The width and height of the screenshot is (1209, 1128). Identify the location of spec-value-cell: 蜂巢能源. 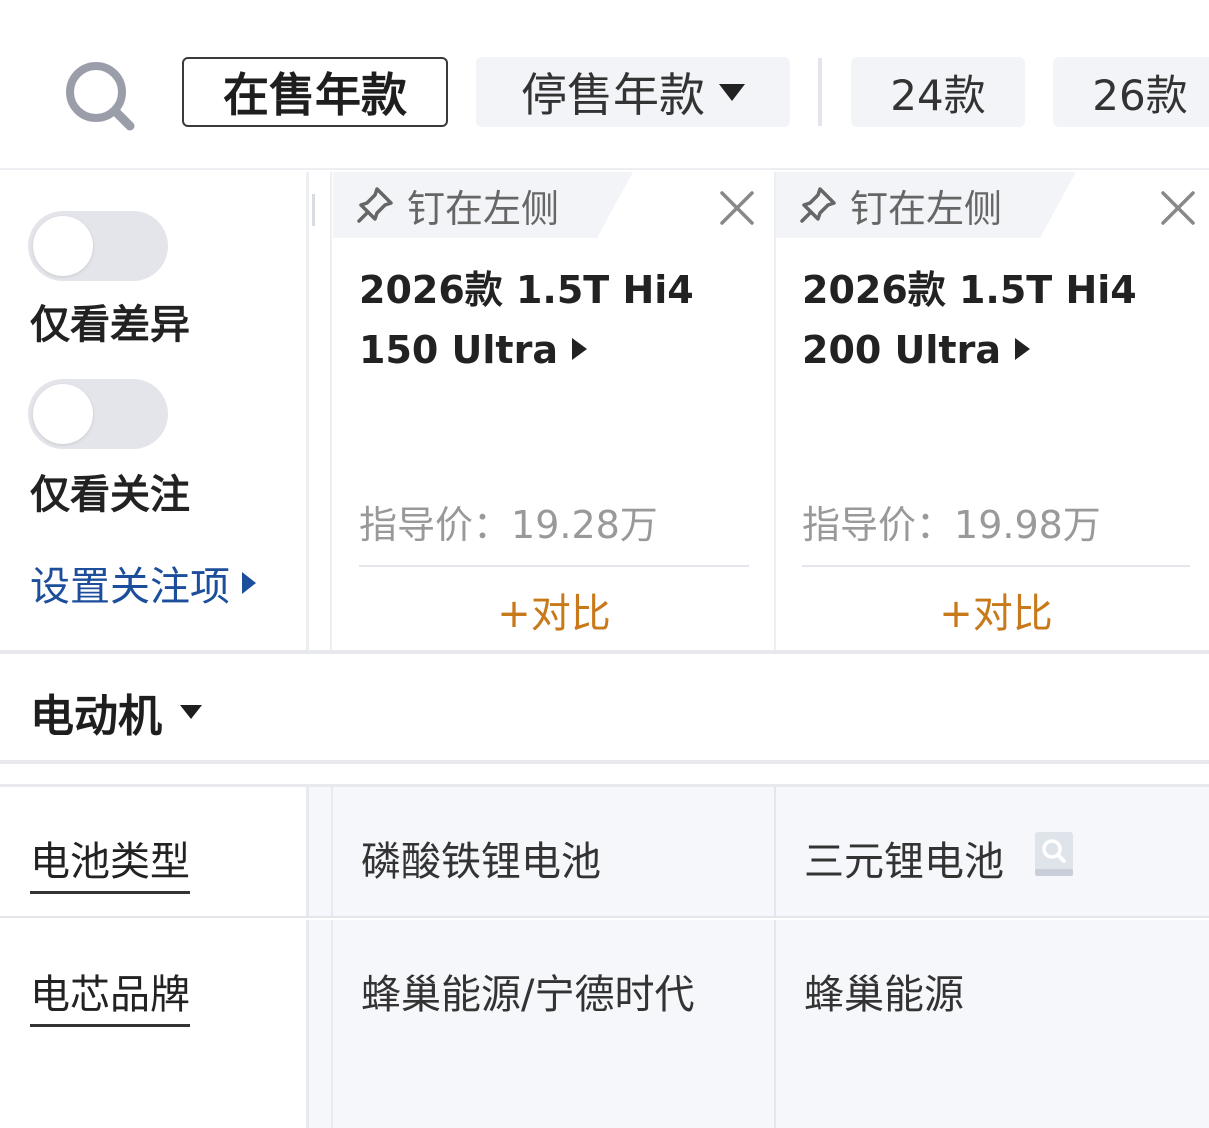
(991, 1024).